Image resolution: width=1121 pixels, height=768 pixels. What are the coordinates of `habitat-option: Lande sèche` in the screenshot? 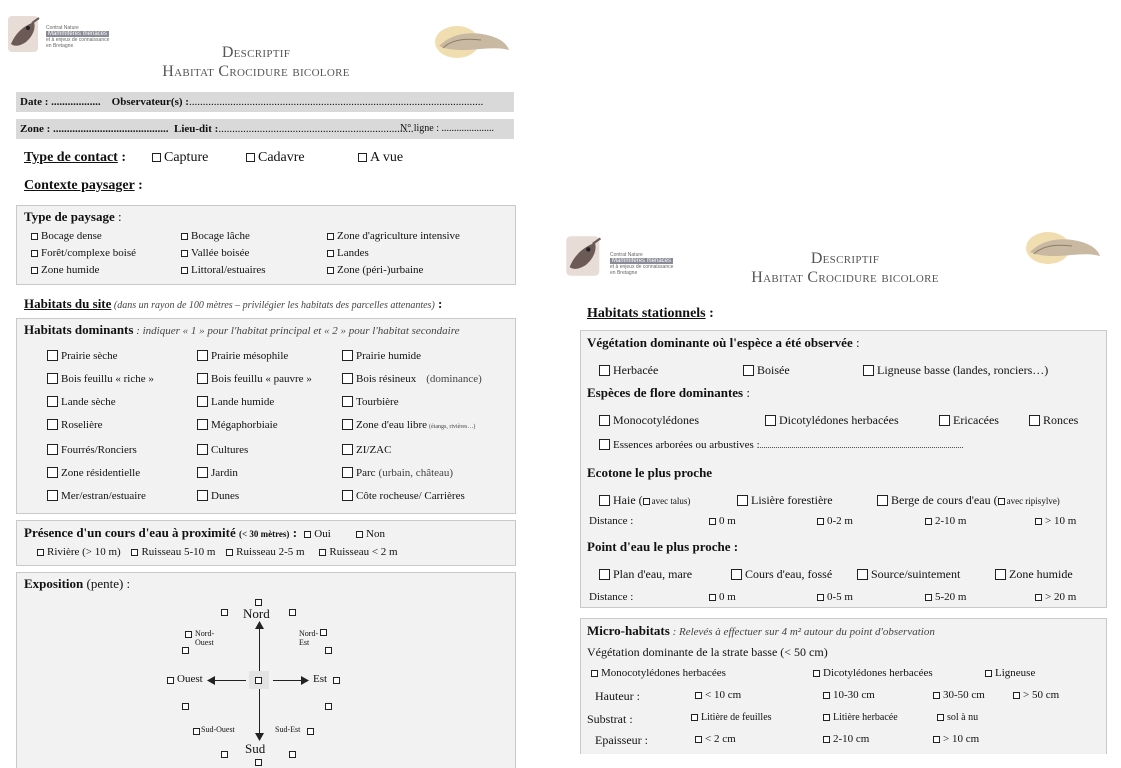 It's located at (122, 402).